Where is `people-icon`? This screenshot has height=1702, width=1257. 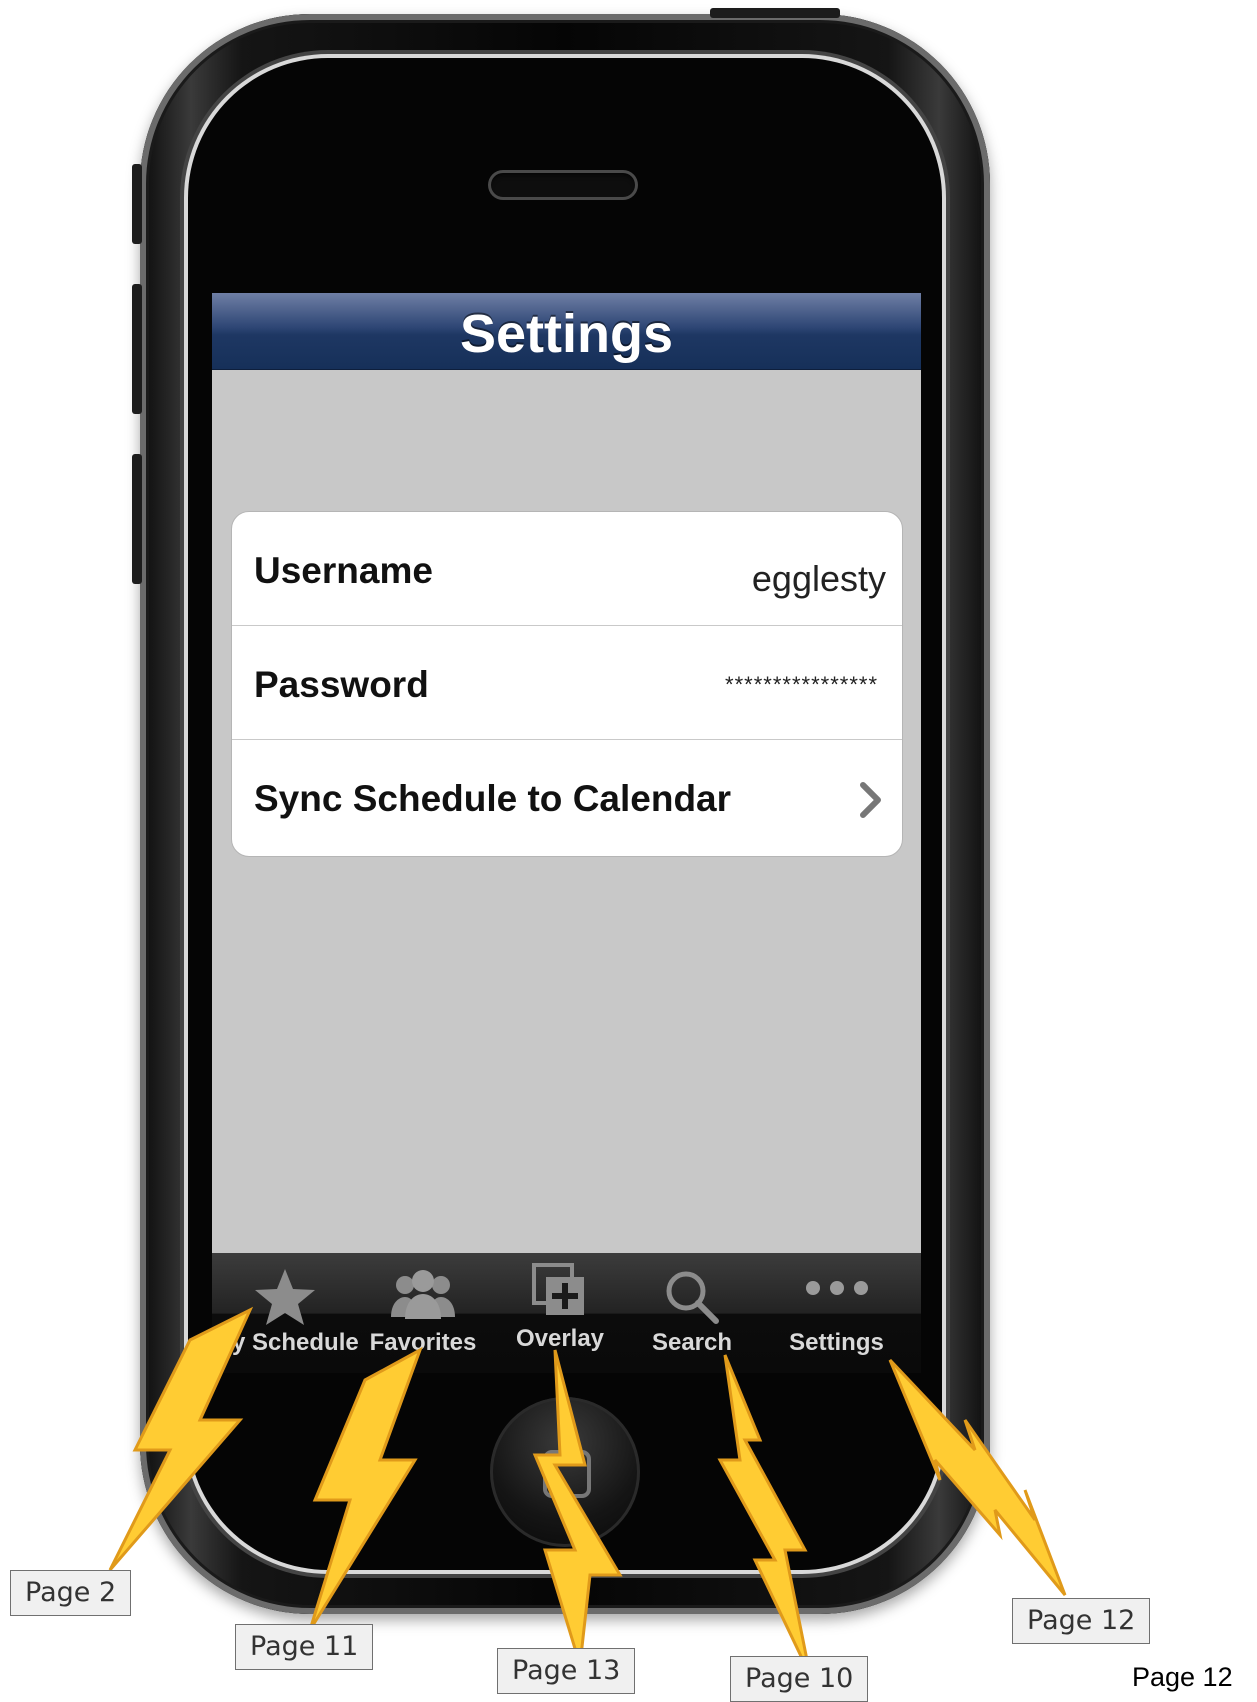
people-icon is located at coordinates (423, 1294).